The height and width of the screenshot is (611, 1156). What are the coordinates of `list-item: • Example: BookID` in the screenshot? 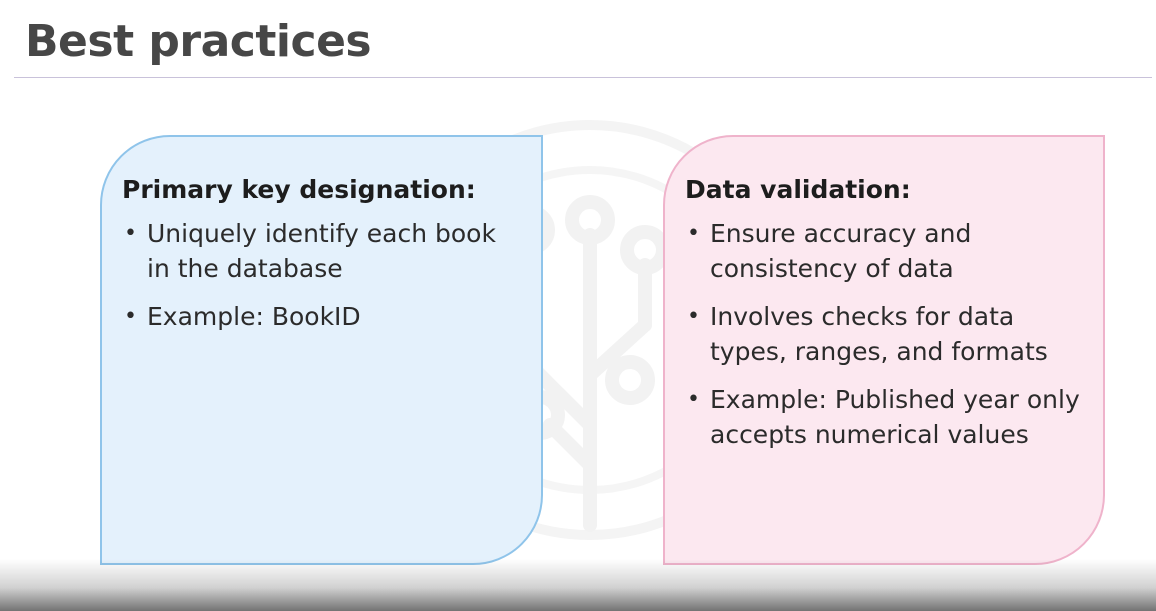 It's located at (321, 316).